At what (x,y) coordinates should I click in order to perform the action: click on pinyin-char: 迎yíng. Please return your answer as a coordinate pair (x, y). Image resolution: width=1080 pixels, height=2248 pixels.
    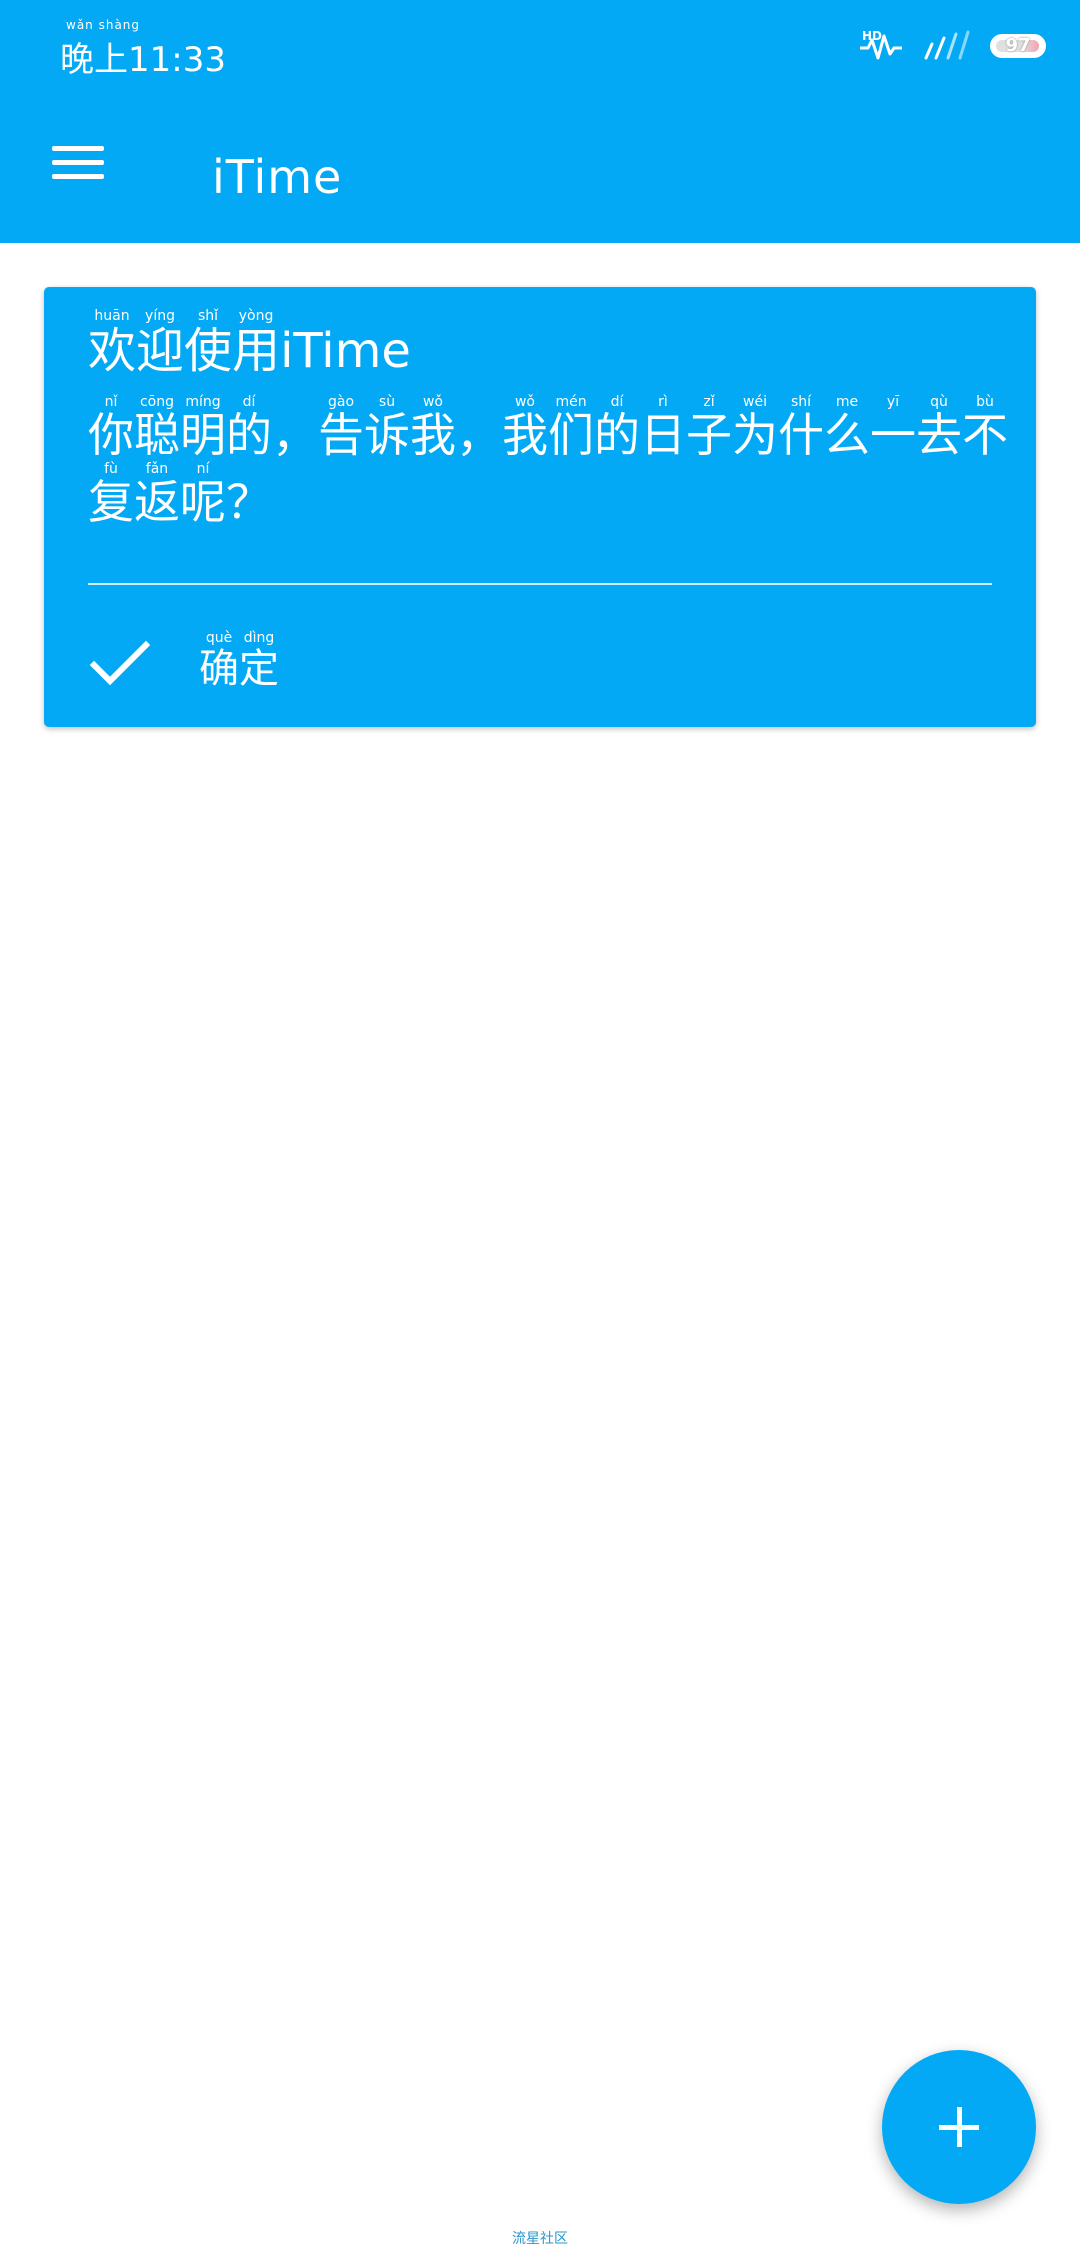
    Looking at the image, I should click on (160, 343).